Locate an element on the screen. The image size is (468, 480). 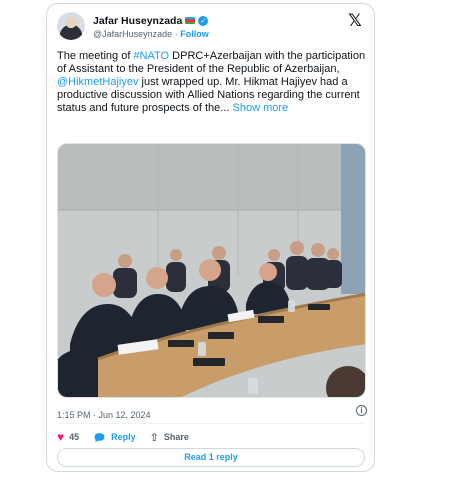
share-label: Share is located at coordinates (176, 437).